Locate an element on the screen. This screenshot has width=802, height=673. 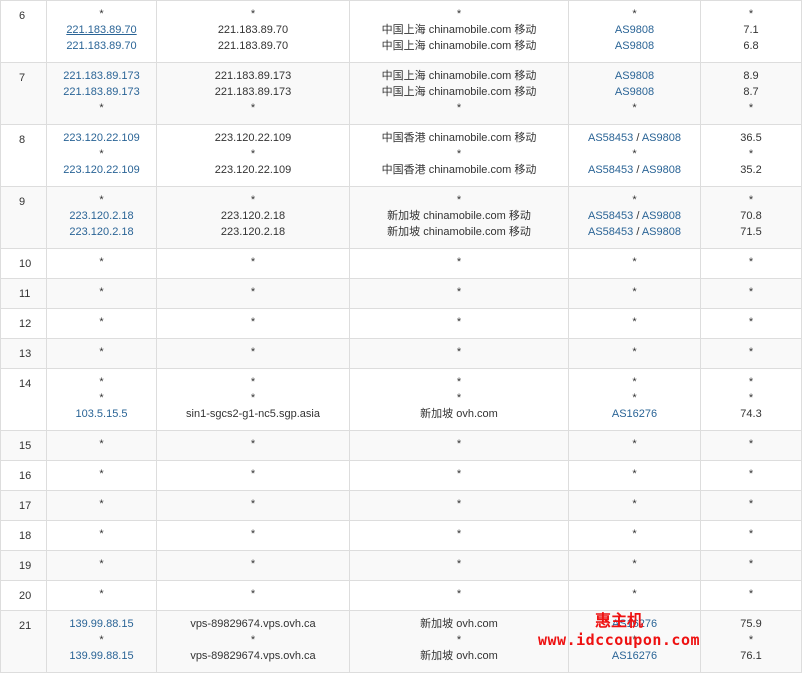
hostname-cell: * 223.120.2.18 223.120.2.18 is located at coordinates (253, 217).